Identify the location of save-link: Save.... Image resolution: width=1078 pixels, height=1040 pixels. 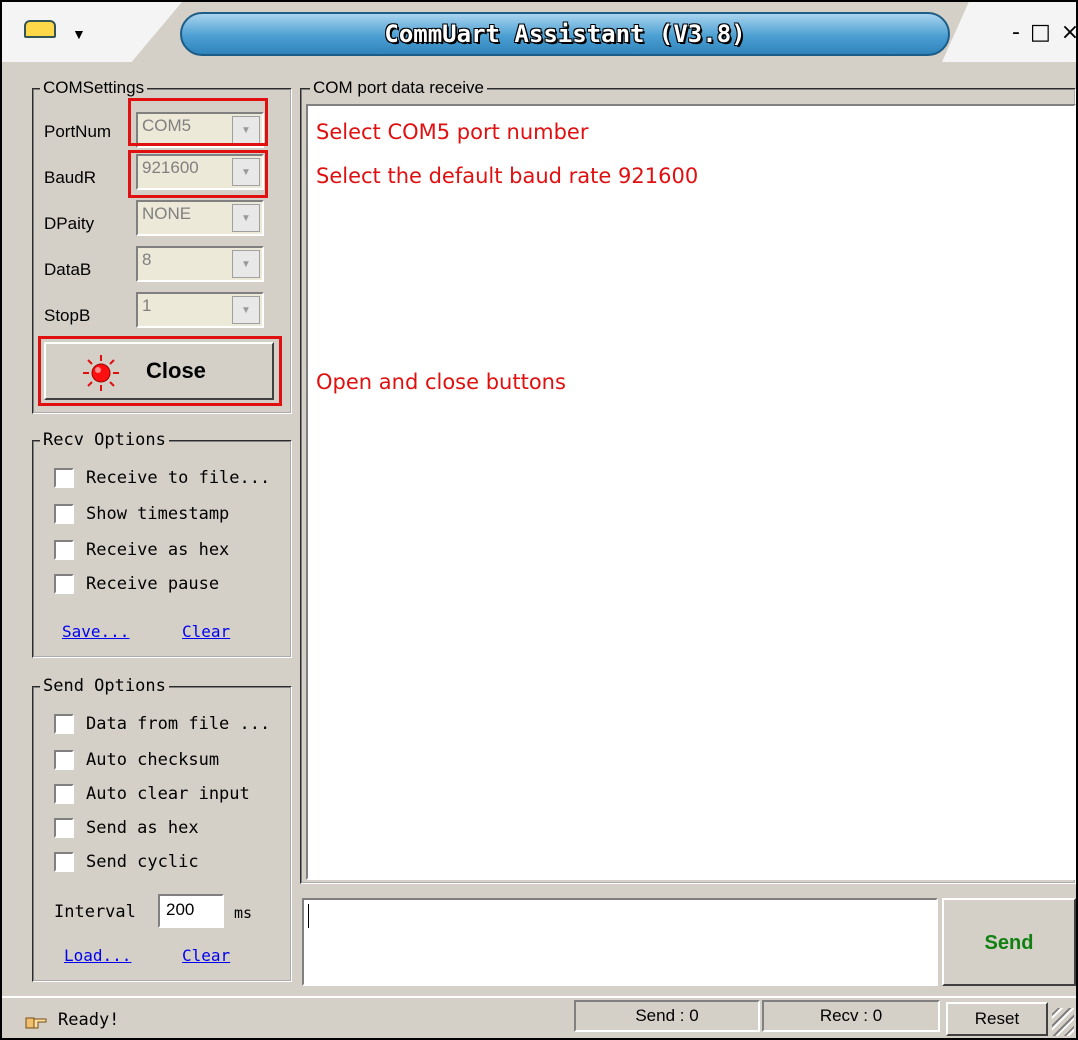
(95, 631).